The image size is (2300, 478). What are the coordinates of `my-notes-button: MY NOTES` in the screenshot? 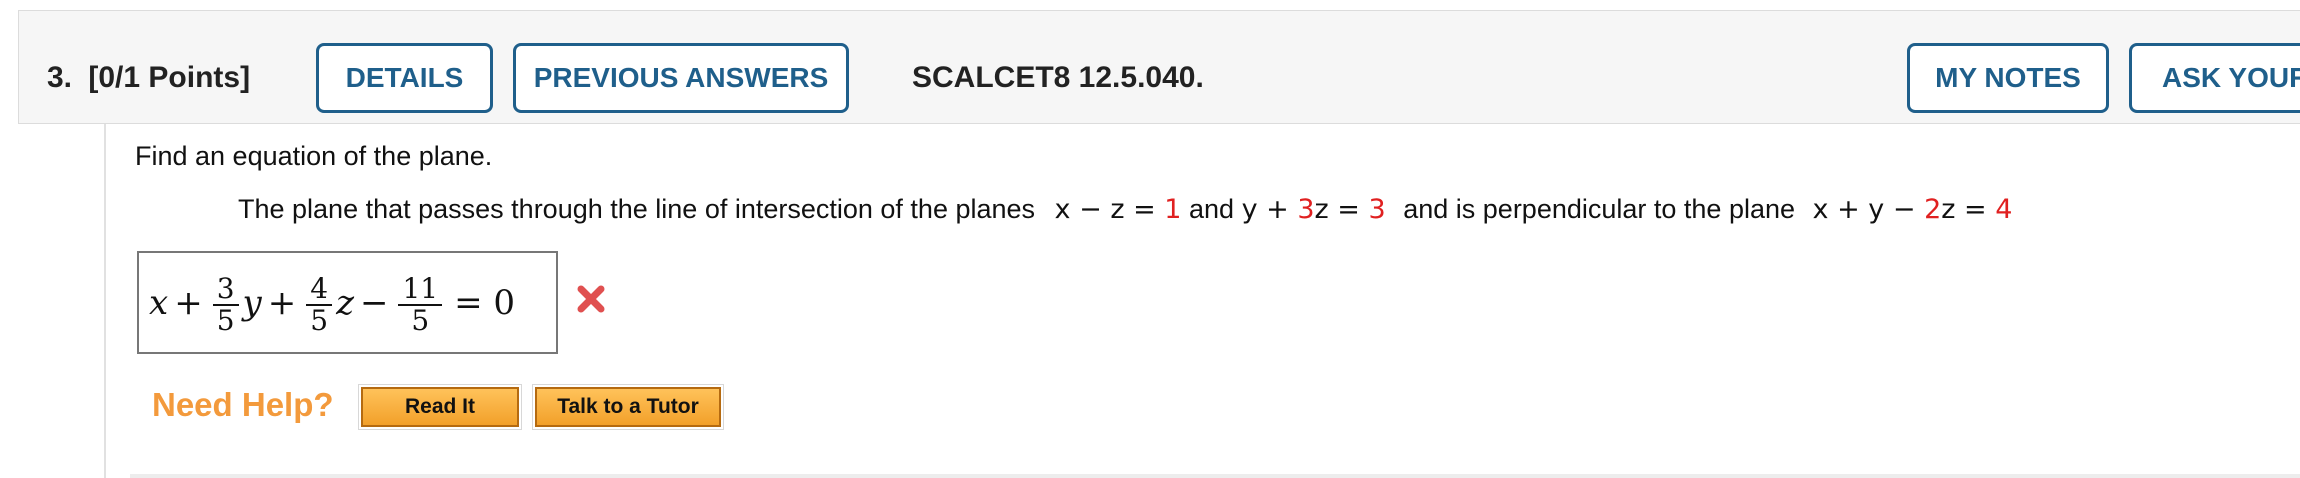 It's located at (2008, 78).